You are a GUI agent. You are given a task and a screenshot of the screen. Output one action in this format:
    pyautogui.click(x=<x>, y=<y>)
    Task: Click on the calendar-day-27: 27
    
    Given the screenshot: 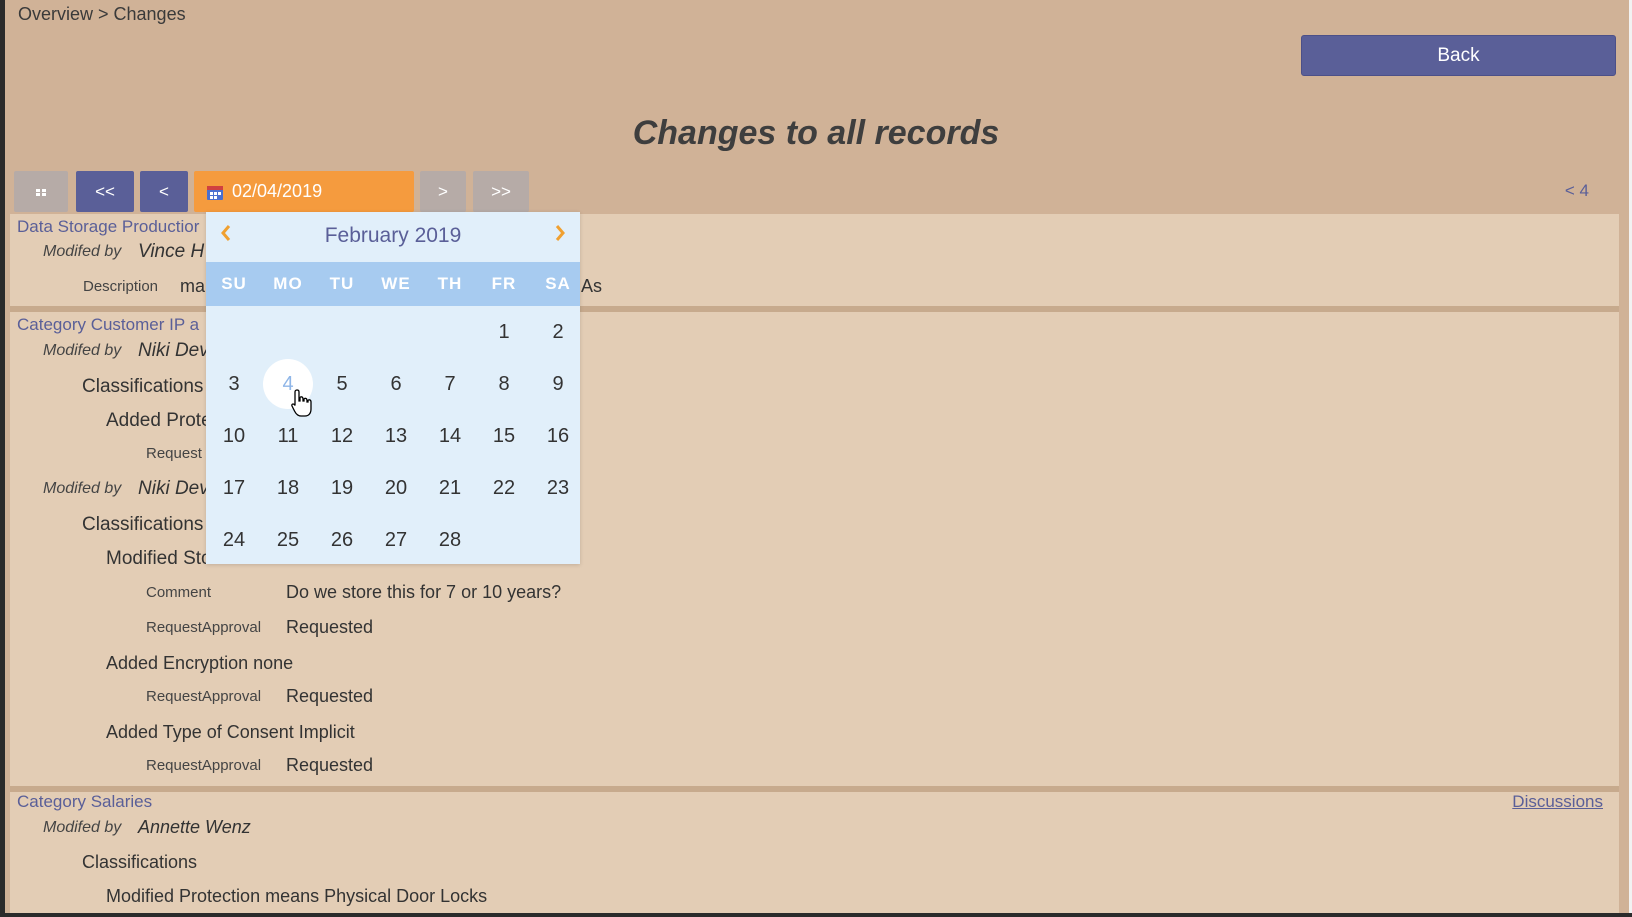 What is the action you would take?
    pyautogui.click(x=396, y=540)
    